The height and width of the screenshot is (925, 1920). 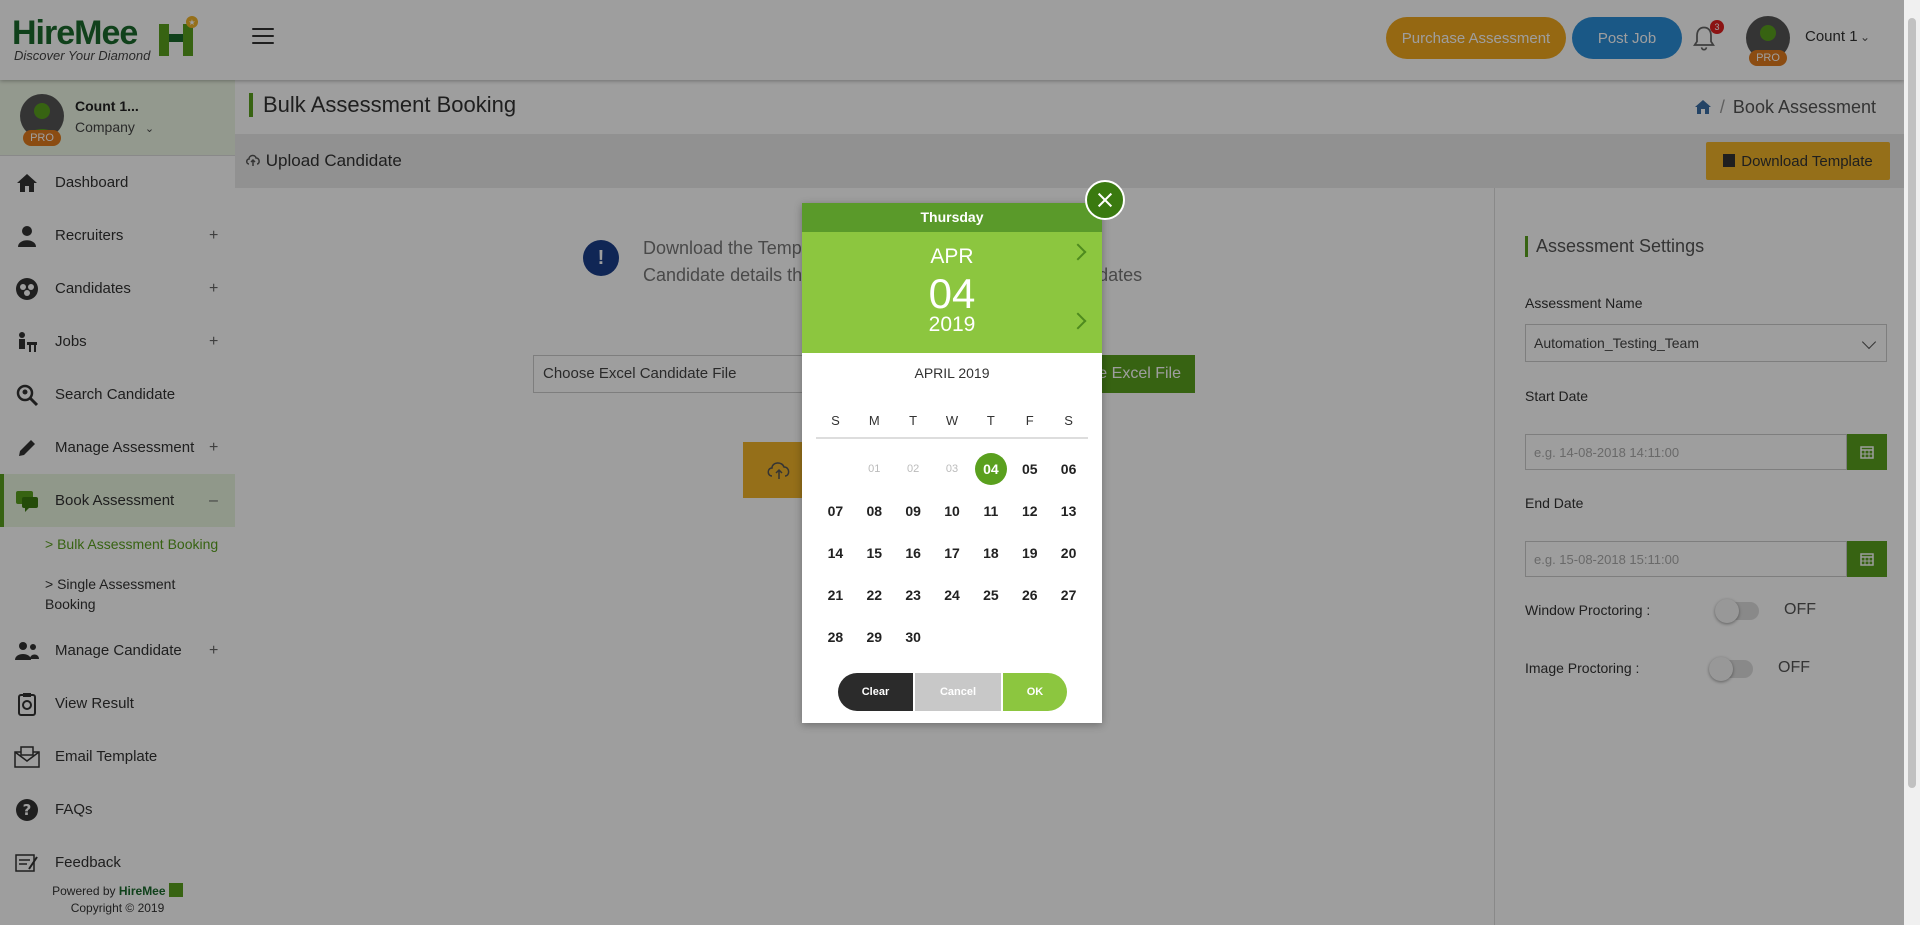 What do you see at coordinates (913, 511) in the screenshot?
I see `datepicker-day: 09` at bounding box center [913, 511].